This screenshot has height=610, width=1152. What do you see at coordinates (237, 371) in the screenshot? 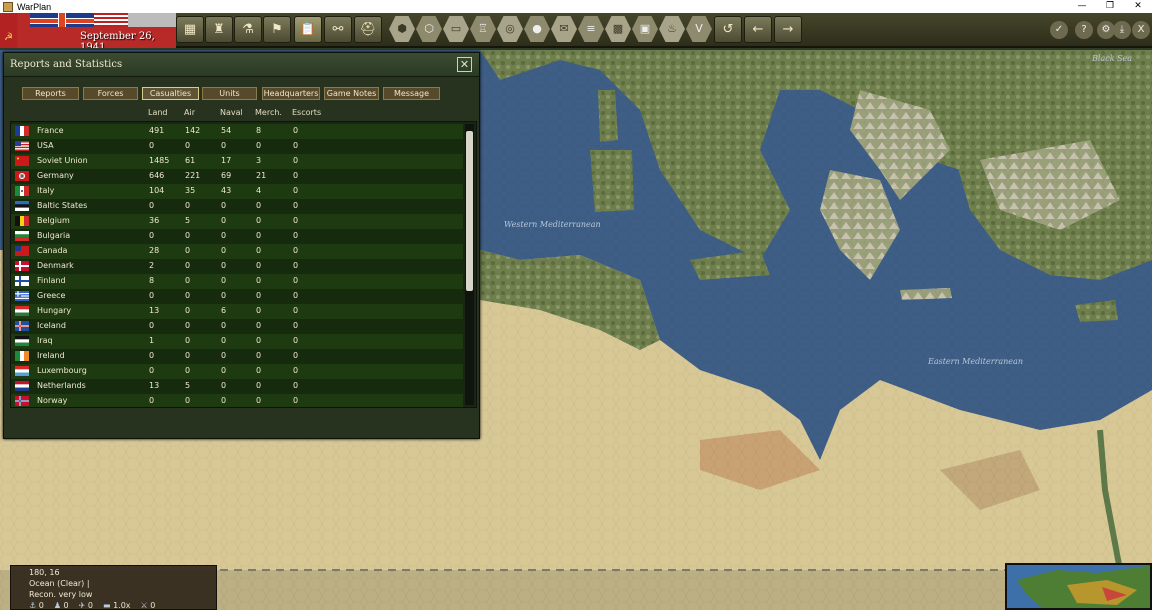
I see `table-row: Luxembourg 0 0 0 0 0` at bounding box center [237, 371].